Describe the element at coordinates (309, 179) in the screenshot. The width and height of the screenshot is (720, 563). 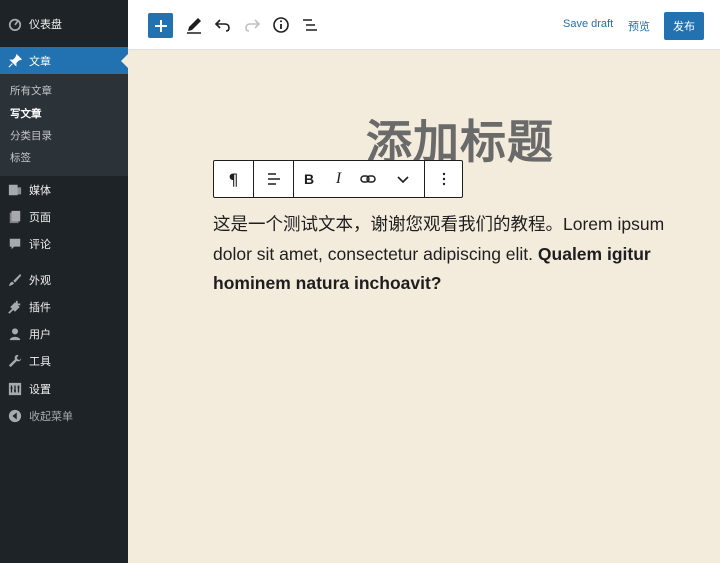
I see `bold-button: B` at that location.